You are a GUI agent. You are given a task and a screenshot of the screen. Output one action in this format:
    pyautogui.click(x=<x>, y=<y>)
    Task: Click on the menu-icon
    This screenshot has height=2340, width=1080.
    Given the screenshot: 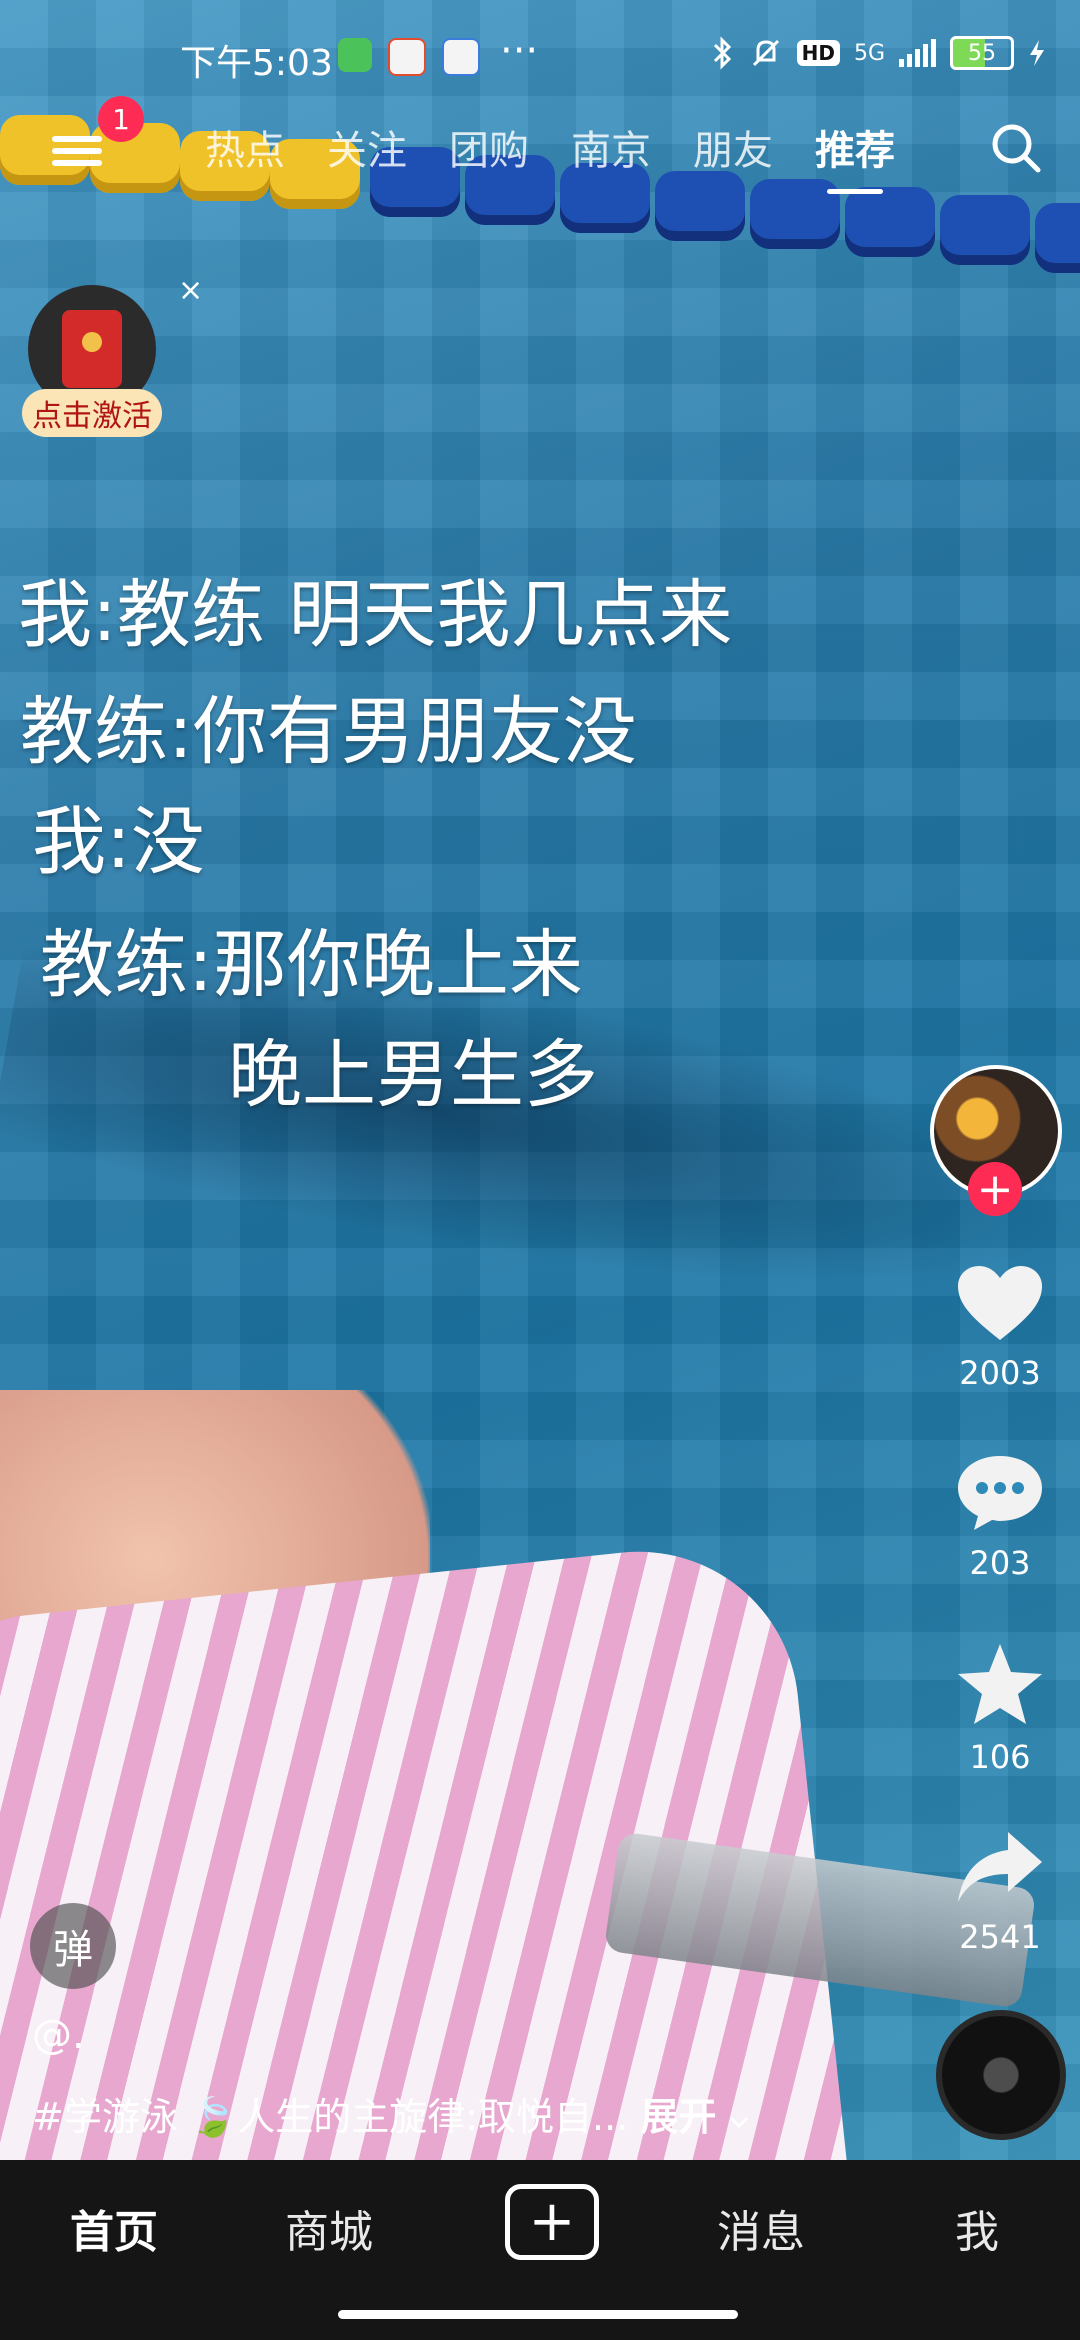 What is the action you would take?
    pyautogui.click(x=77, y=152)
    